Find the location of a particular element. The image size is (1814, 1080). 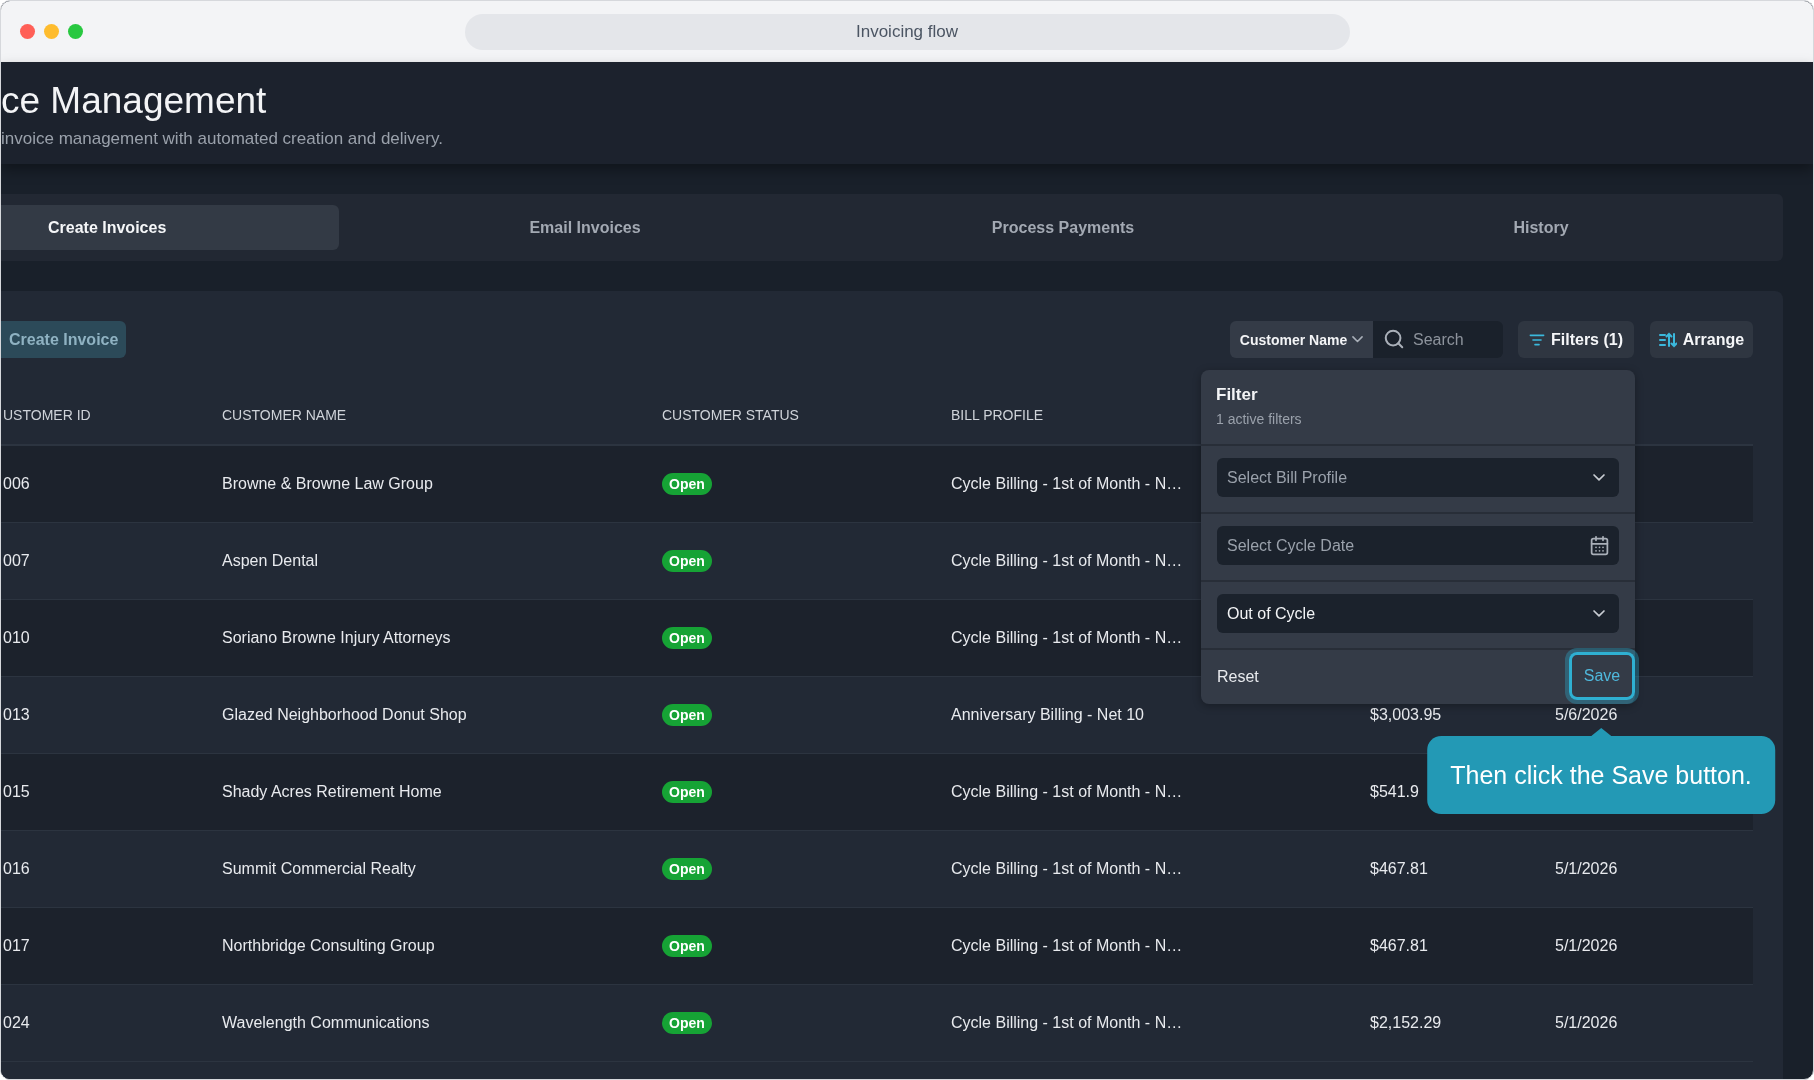

table-cell: 5/6/2026 is located at coordinates (1586, 715).